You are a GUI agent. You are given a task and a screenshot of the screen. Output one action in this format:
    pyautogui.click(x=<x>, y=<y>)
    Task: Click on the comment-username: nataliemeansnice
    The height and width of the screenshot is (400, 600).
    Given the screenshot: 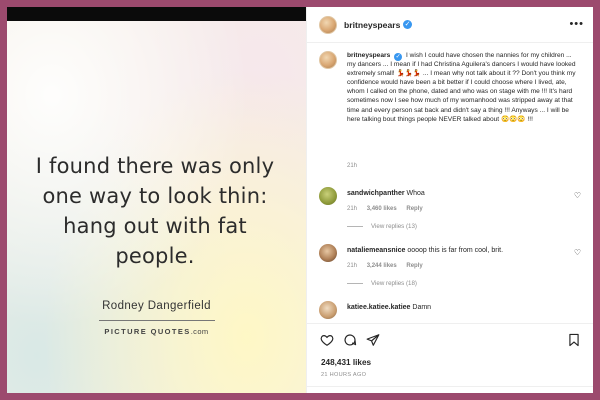 What is the action you would take?
    pyautogui.click(x=376, y=250)
    